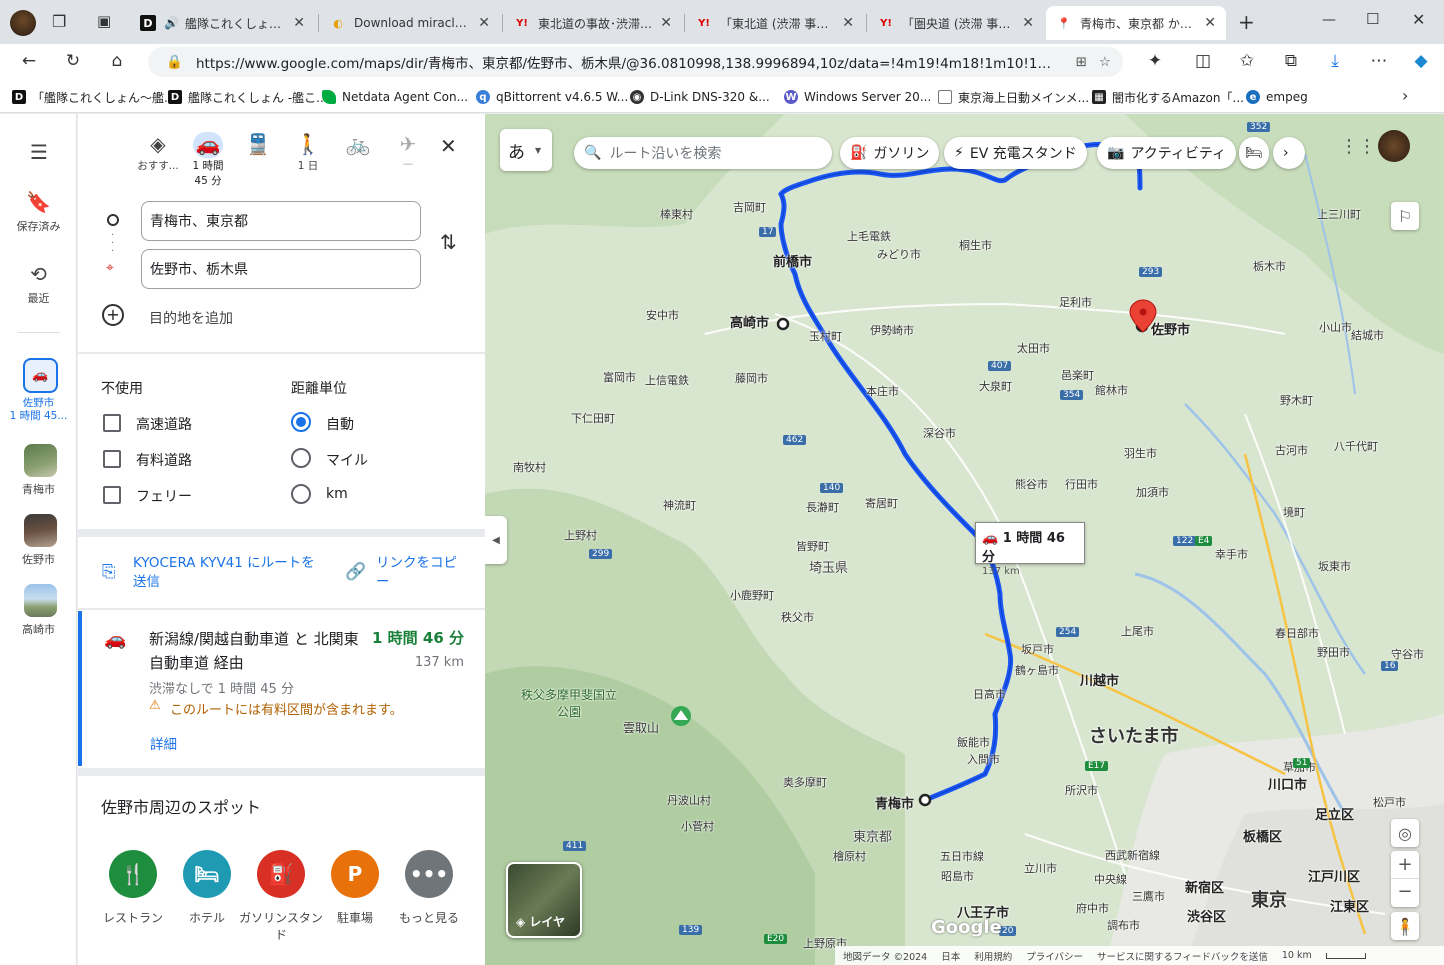 The width and height of the screenshot is (1444, 965). I want to click on map-label-takasaki: 高崎市, so click(749, 321).